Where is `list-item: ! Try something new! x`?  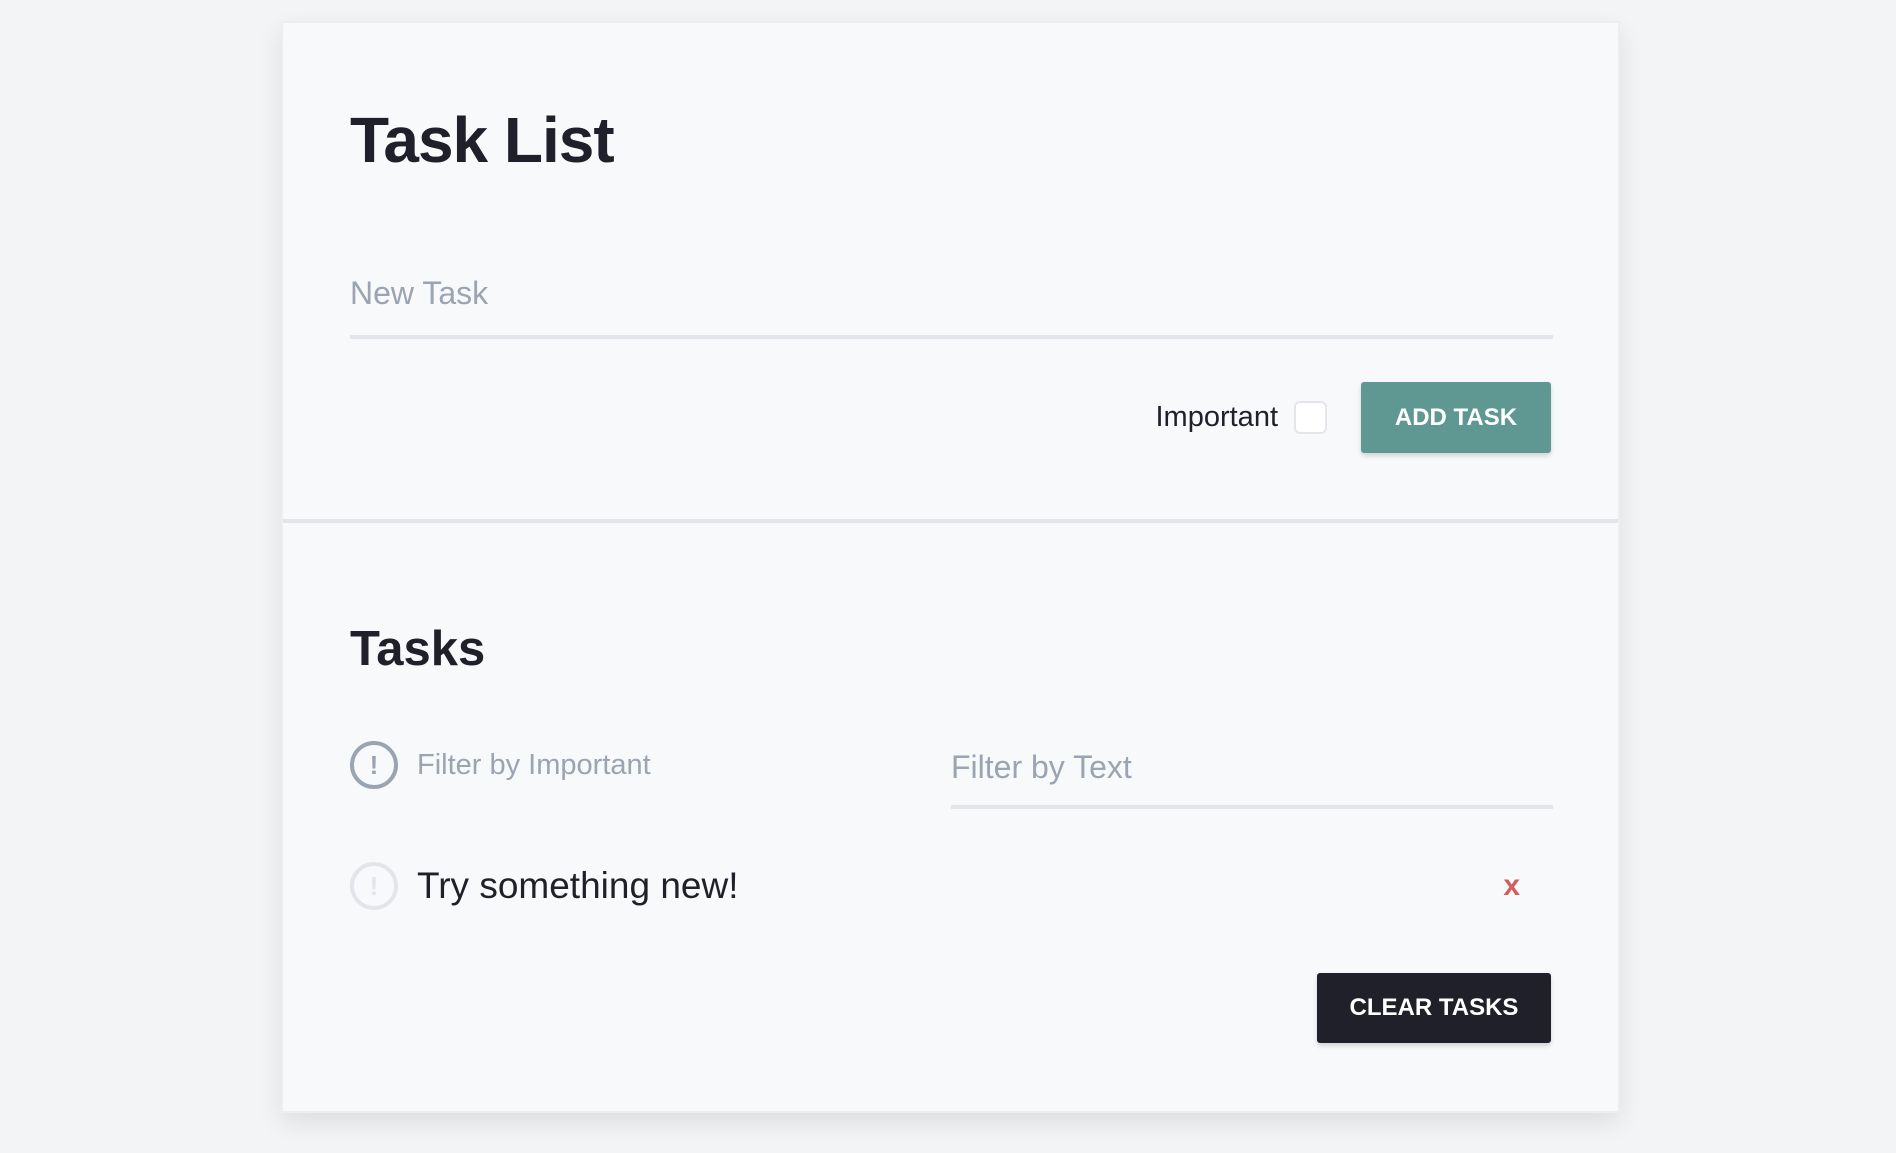
list-item: ! Try something new! x is located at coordinates (951, 886).